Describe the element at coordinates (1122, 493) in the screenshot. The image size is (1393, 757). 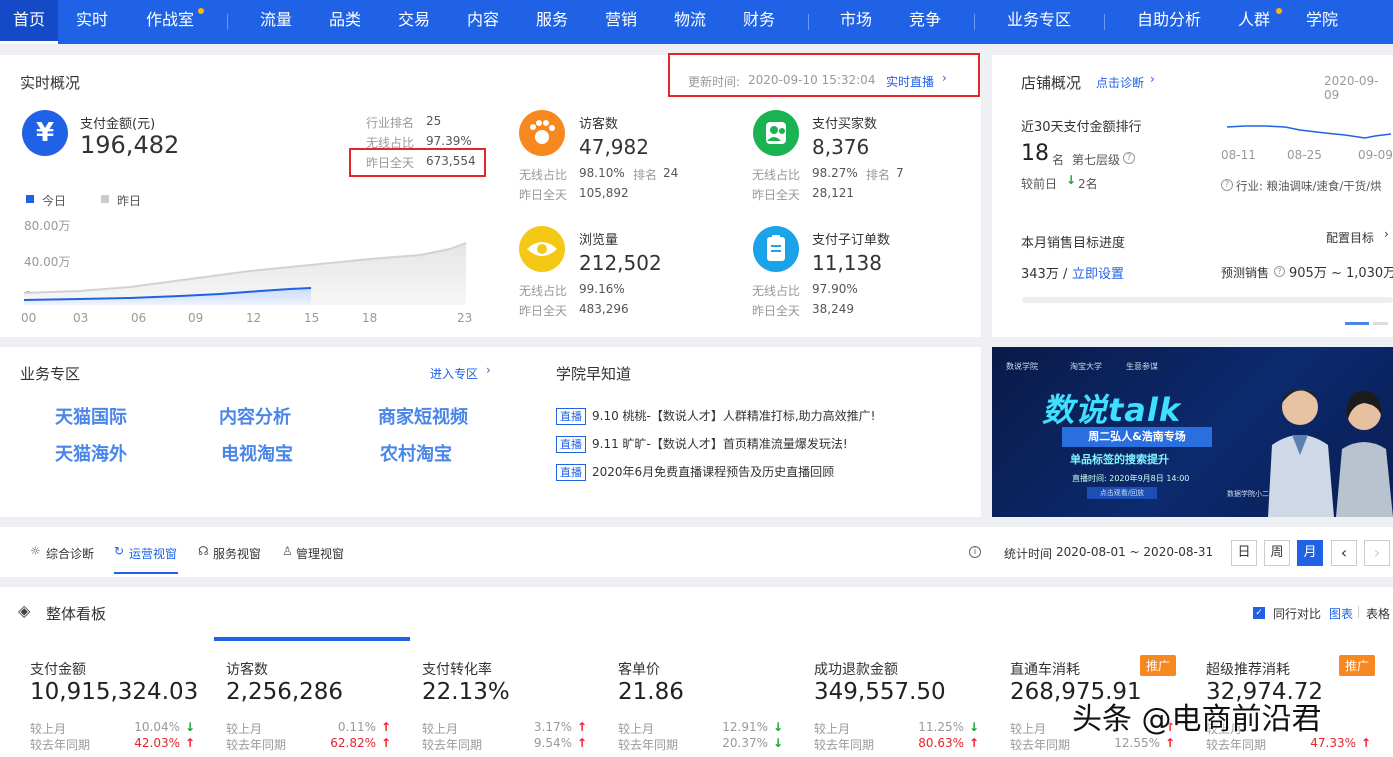
I see `banner-watch-button: 点击观看/回放` at that location.